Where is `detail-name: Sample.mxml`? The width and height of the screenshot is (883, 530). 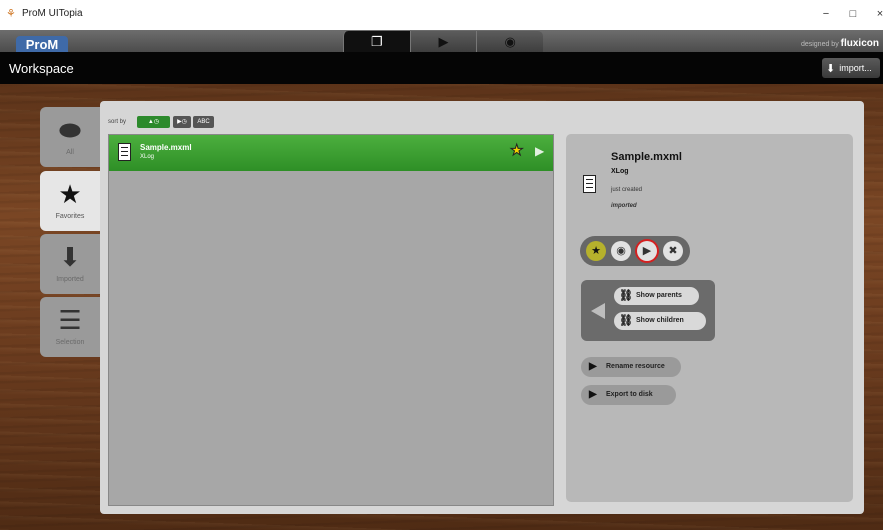
detail-name: Sample.mxml is located at coordinates (646, 157).